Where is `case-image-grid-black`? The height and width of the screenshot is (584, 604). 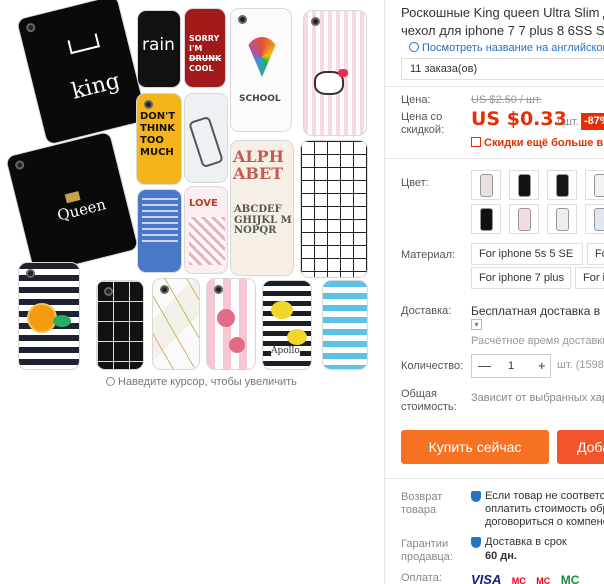 case-image-grid-black is located at coordinates (120, 325).